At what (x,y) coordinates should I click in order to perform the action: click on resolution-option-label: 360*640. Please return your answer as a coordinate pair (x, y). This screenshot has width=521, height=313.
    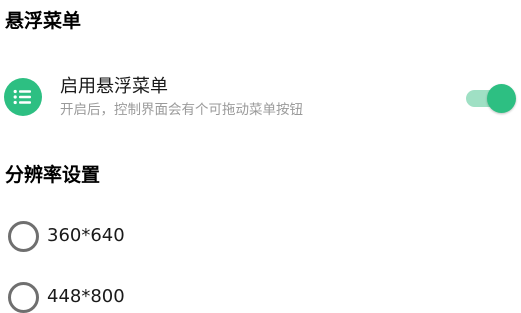
    Looking at the image, I should click on (86, 235).